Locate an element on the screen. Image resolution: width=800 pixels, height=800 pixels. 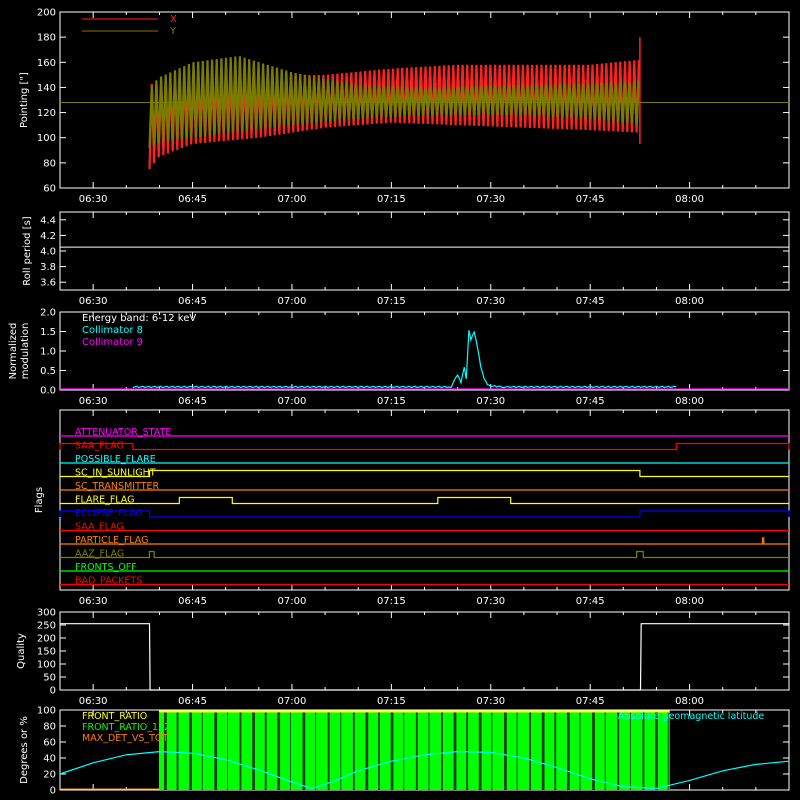
legend-label: Y is located at coordinates (173, 31).